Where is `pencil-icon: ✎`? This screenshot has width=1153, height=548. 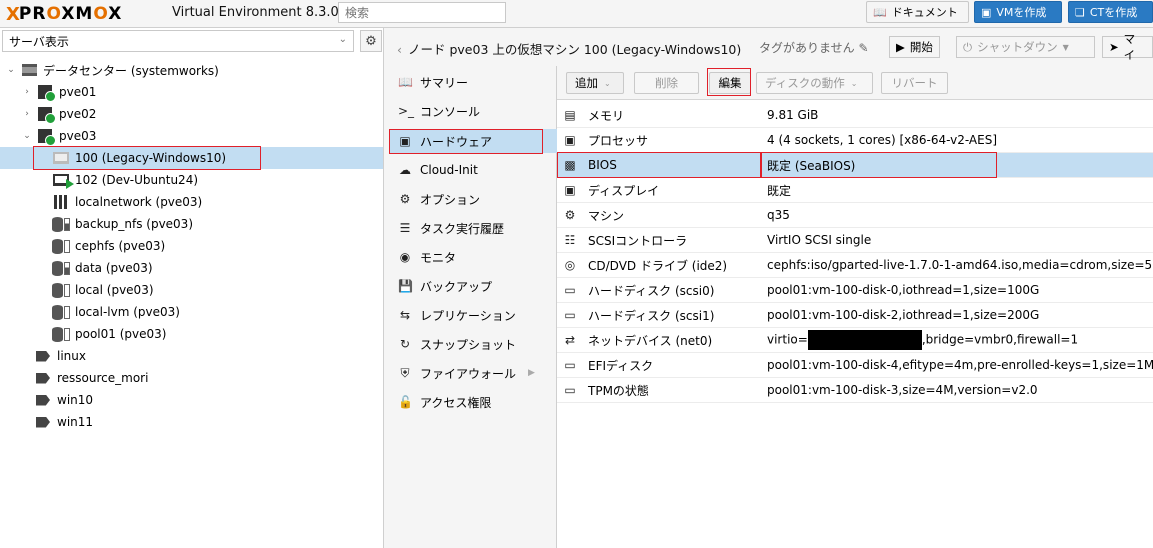
pencil-icon: ✎ is located at coordinates (863, 48).